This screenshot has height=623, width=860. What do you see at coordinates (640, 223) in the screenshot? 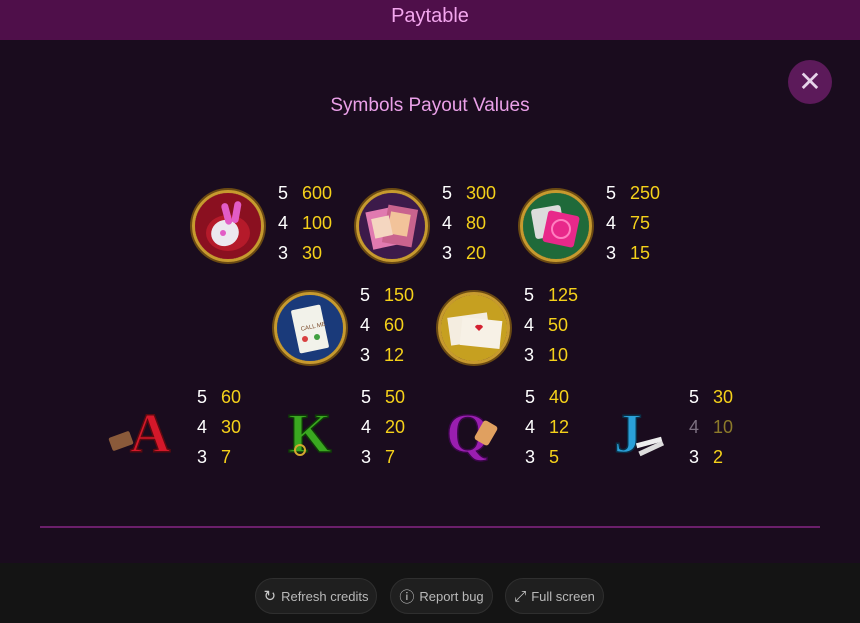
I see `payout-value: 75` at bounding box center [640, 223].